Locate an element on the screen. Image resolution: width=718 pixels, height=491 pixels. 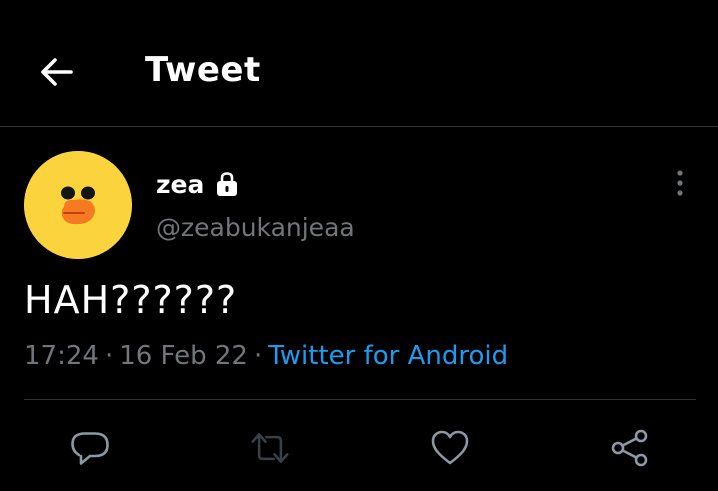
reply-button is located at coordinates (90, 448).